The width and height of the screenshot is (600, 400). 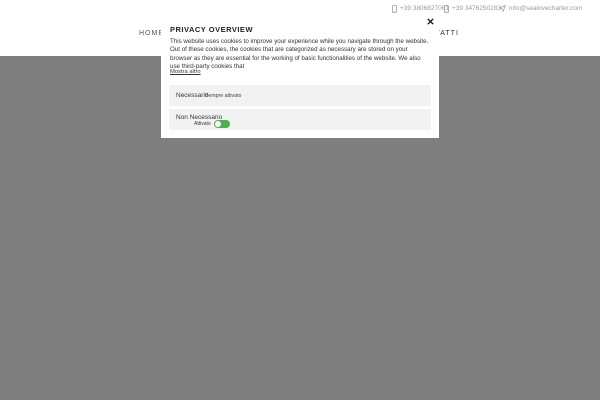 What do you see at coordinates (424, 8) in the screenshot?
I see `phone-1-text: +39 3806827061` at bounding box center [424, 8].